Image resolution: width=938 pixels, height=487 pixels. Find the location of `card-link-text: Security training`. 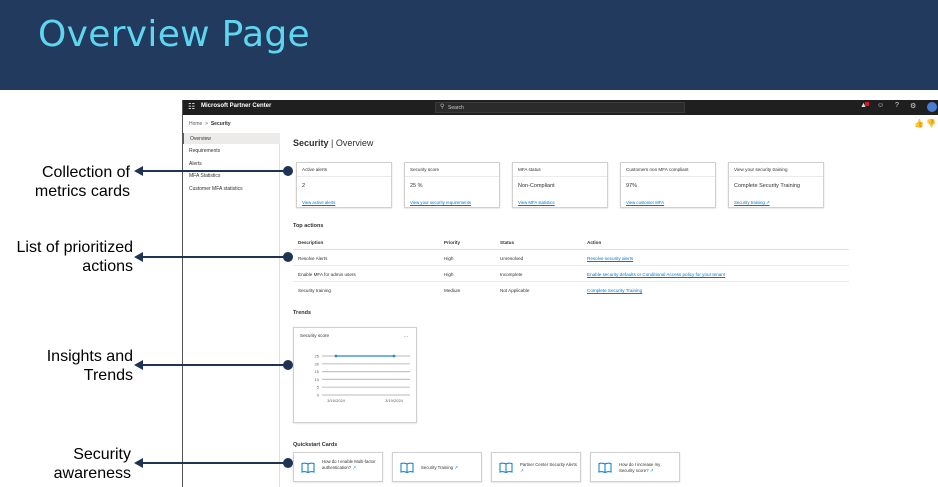

card-link-text: Security training is located at coordinates (749, 202).